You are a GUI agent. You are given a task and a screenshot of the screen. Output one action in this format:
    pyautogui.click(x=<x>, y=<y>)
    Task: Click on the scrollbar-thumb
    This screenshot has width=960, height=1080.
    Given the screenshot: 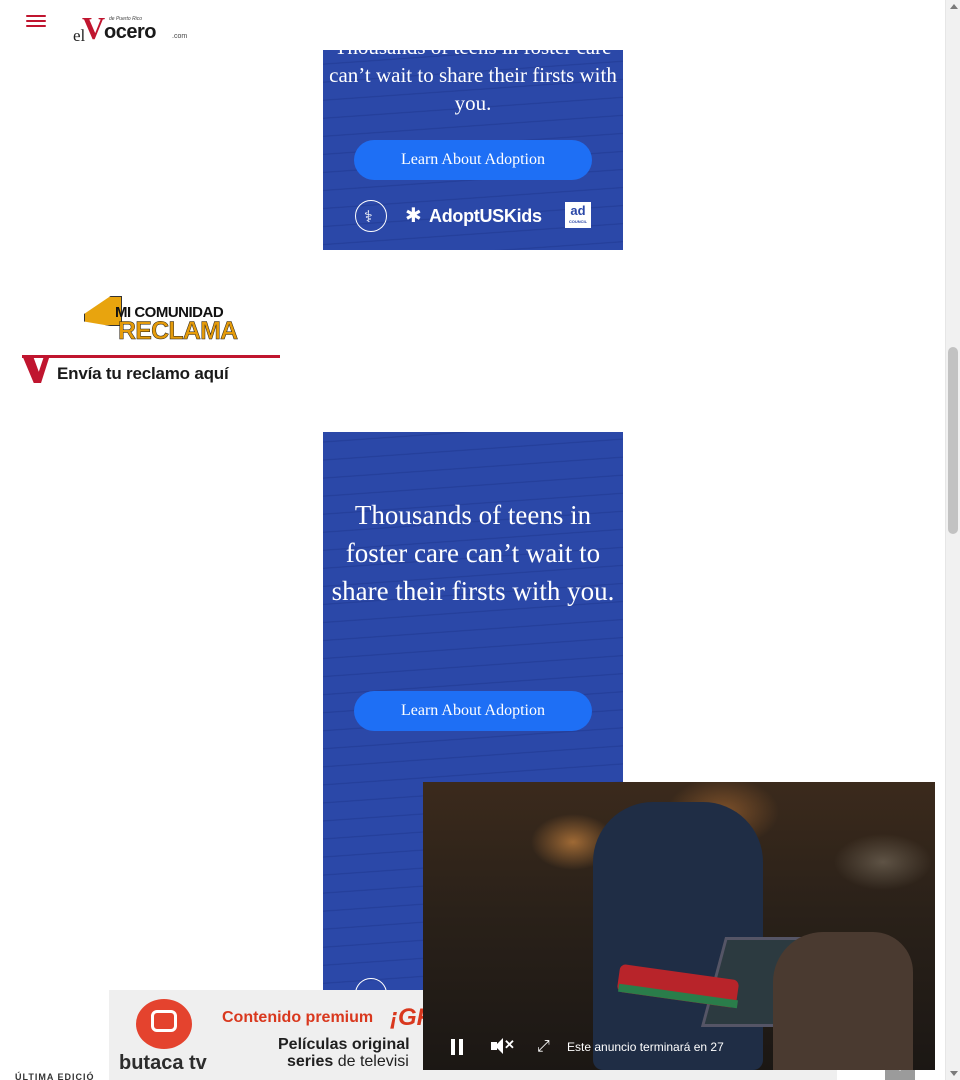 What is the action you would take?
    pyautogui.click(x=953, y=440)
    